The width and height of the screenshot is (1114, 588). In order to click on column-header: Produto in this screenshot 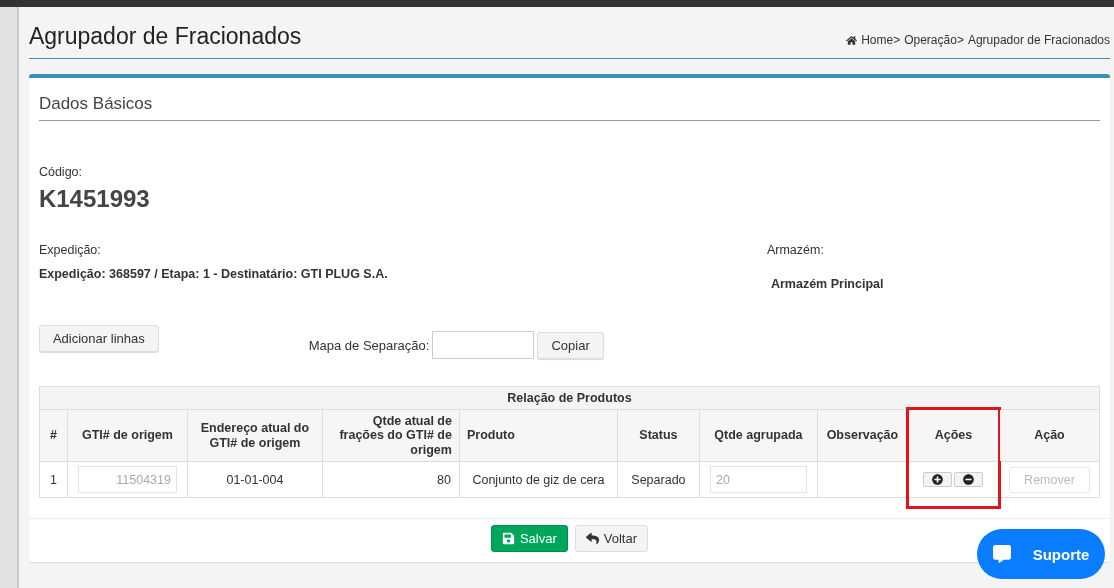, I will do `click(538, 435)`.